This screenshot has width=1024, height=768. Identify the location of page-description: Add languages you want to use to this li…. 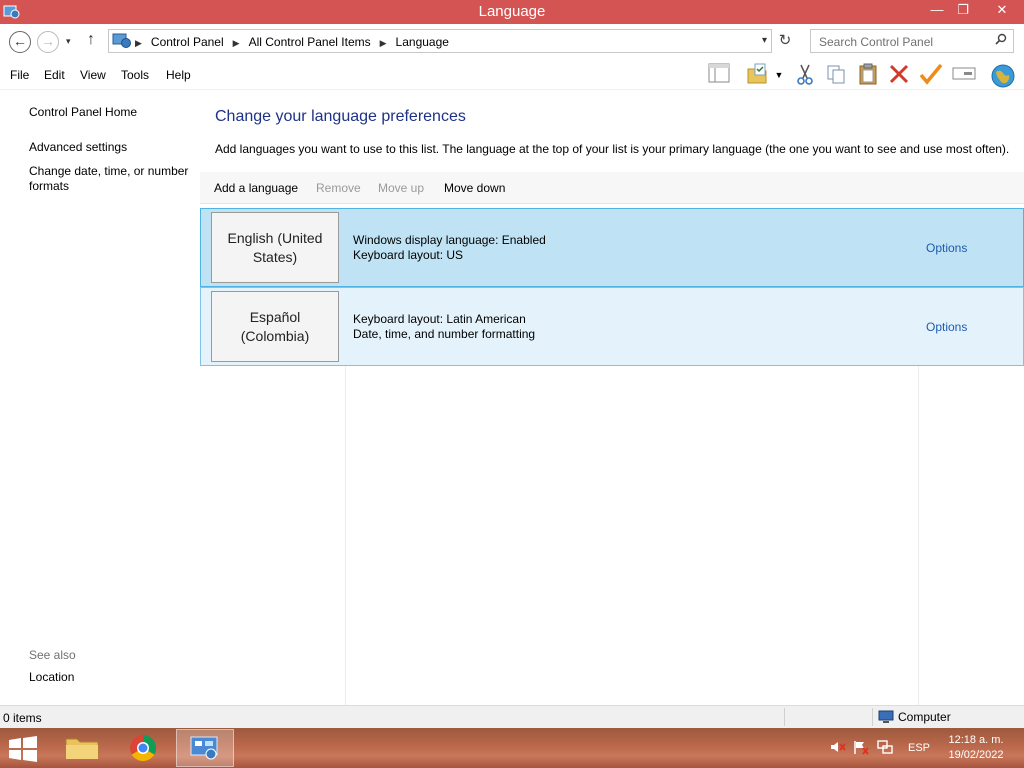
(612, 149).